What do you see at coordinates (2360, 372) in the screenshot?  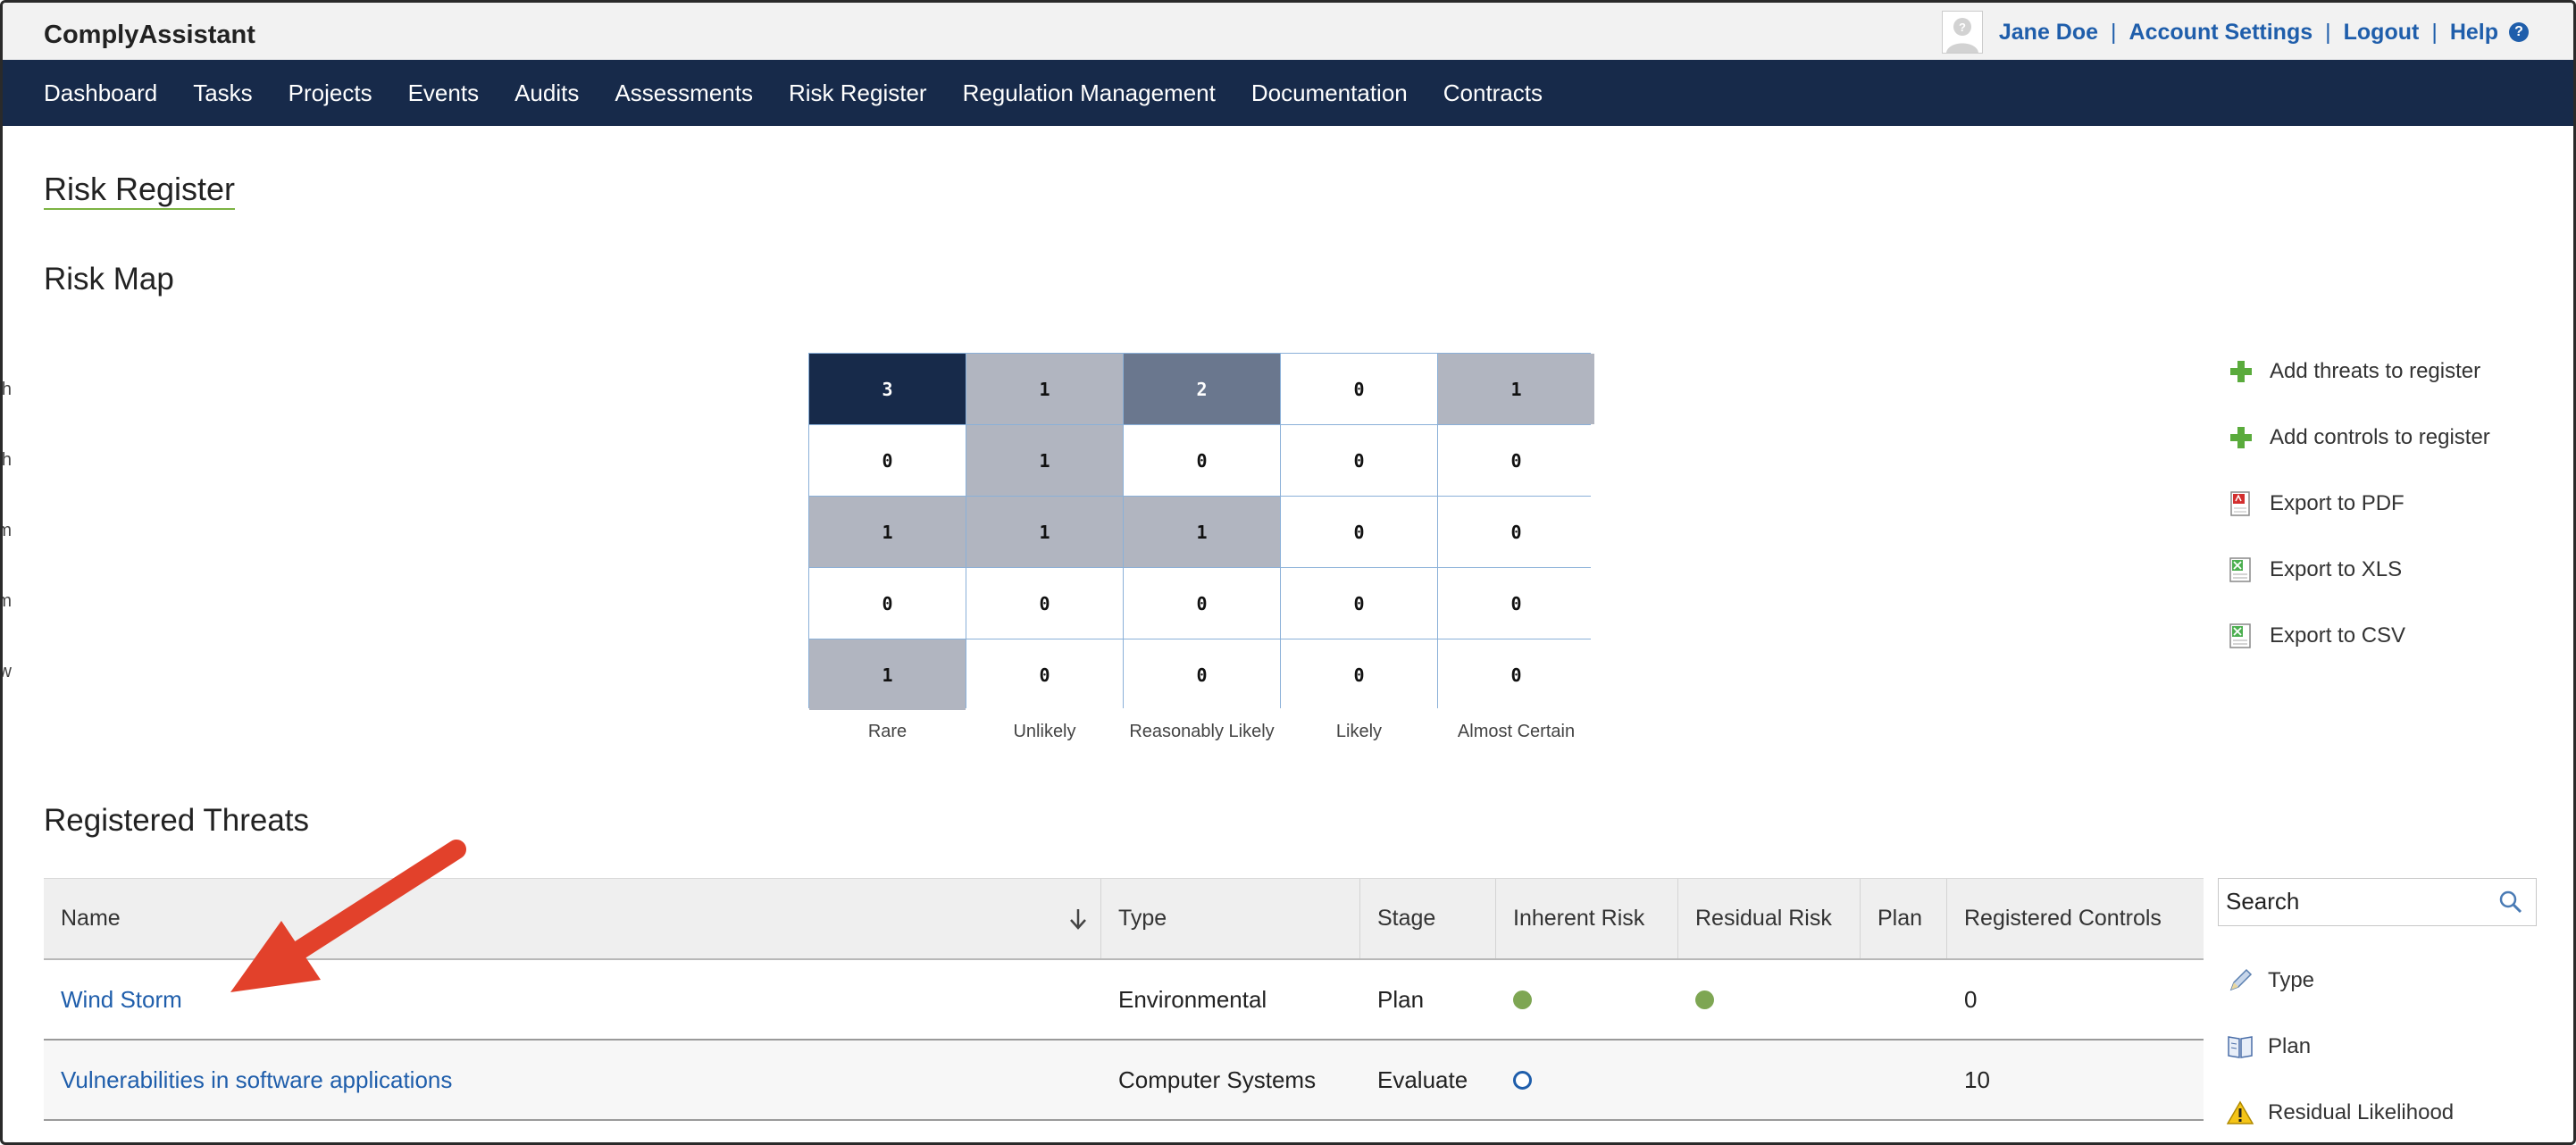 I see `add-threats-button: Add threats to register` at bounding box center [2360, 372].